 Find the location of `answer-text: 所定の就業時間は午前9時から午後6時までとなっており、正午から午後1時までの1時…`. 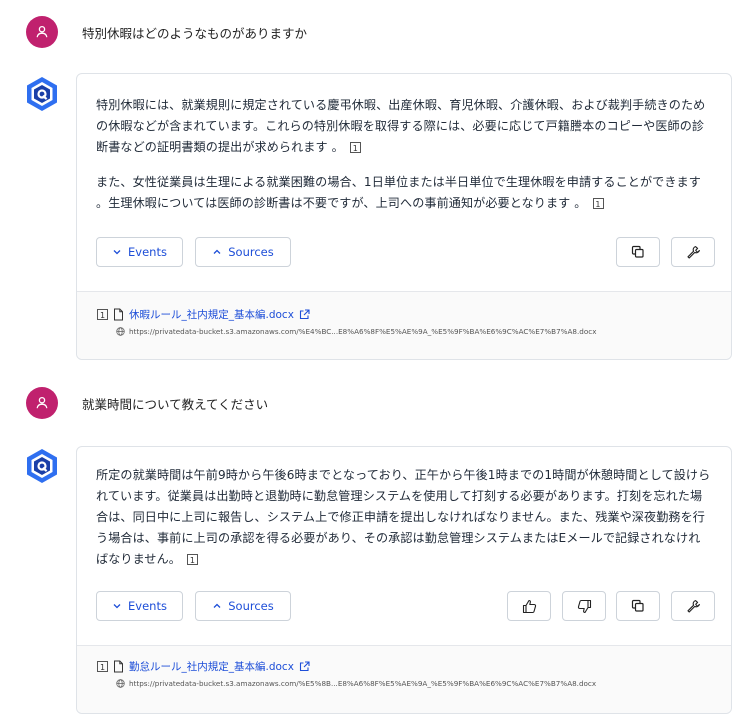

answer-text: 所定の就業時間は午前9時から午後6時までとなっており、正午から午後1時までの1時… is located at coordinates (403, 517).